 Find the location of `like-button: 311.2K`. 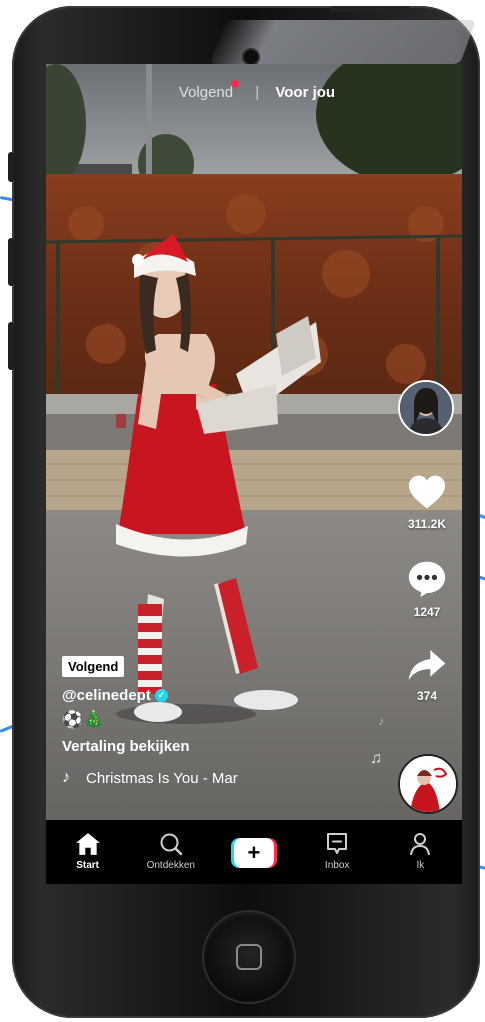

like-button: 311.2K is located at coordinates (427, 502).